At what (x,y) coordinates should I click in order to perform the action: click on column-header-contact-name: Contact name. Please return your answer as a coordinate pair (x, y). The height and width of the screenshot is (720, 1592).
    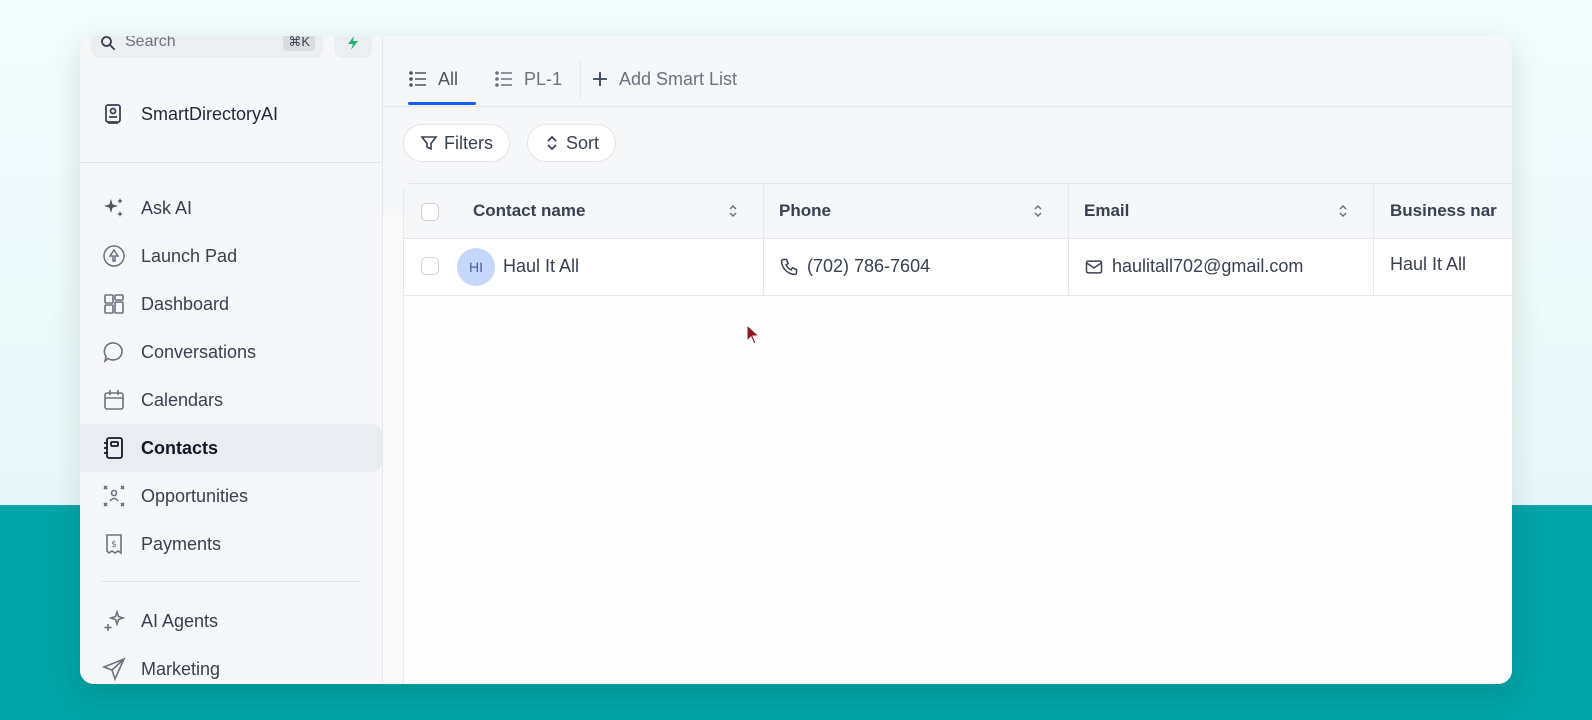
    Looking at the image, I should click on (529, 211).